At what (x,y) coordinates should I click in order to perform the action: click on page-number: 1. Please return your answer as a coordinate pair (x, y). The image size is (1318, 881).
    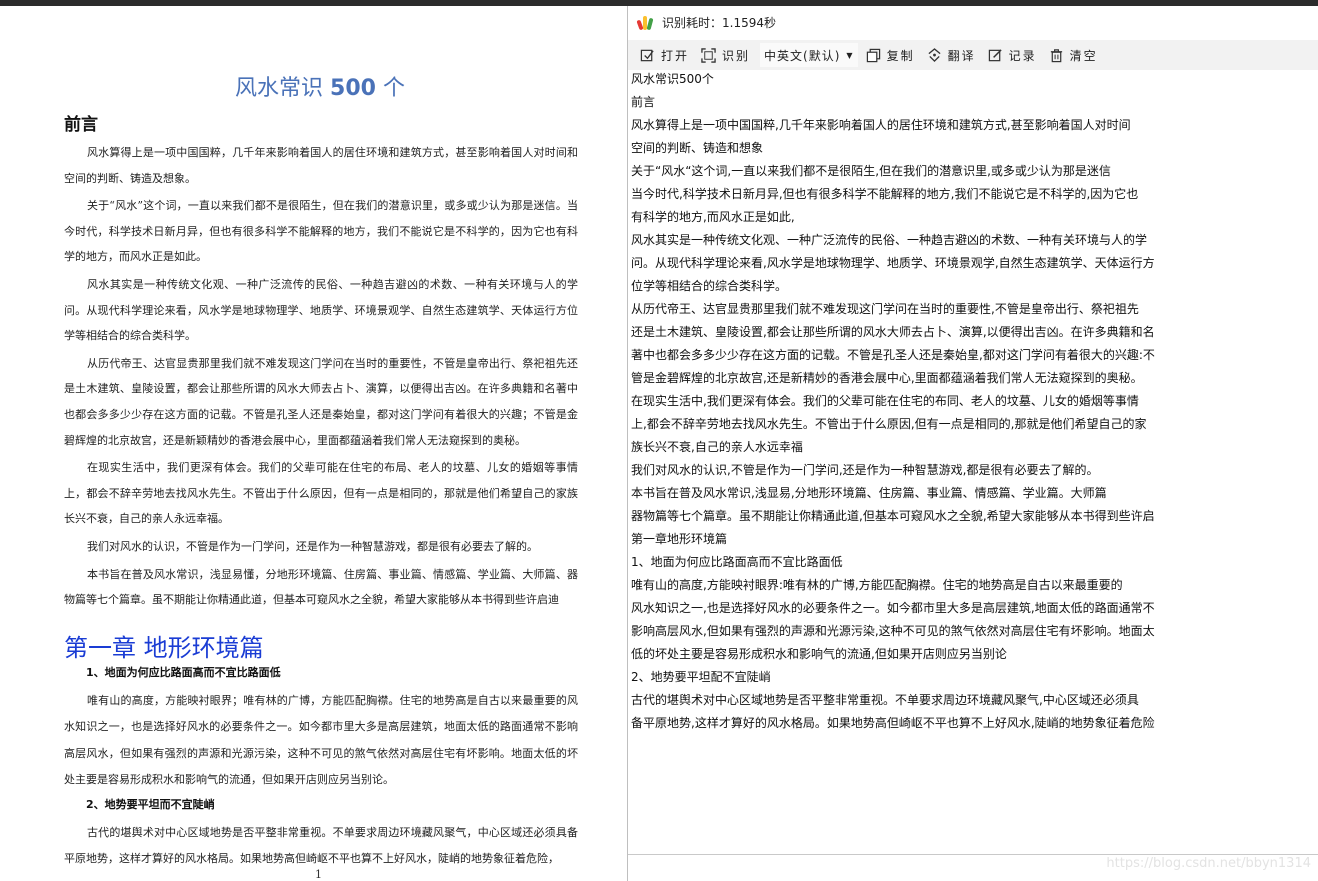
    Looking at the image, I should click on (318, 874).